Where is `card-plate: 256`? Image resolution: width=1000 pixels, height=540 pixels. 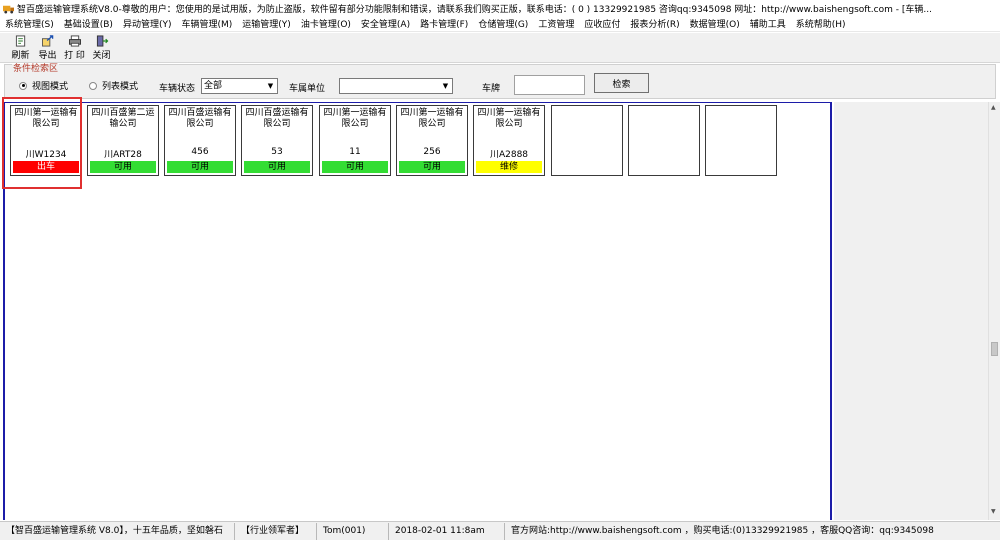
card-plate: 256 is located at coordinates (432, 152).